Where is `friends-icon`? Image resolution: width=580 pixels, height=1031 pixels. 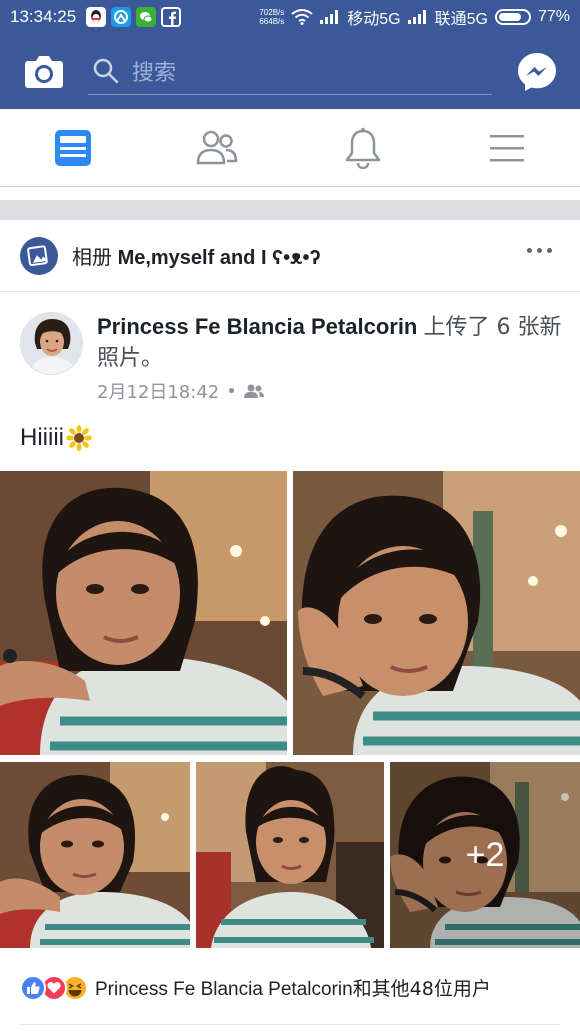
friends-icon is located at coordinates (217, 147).